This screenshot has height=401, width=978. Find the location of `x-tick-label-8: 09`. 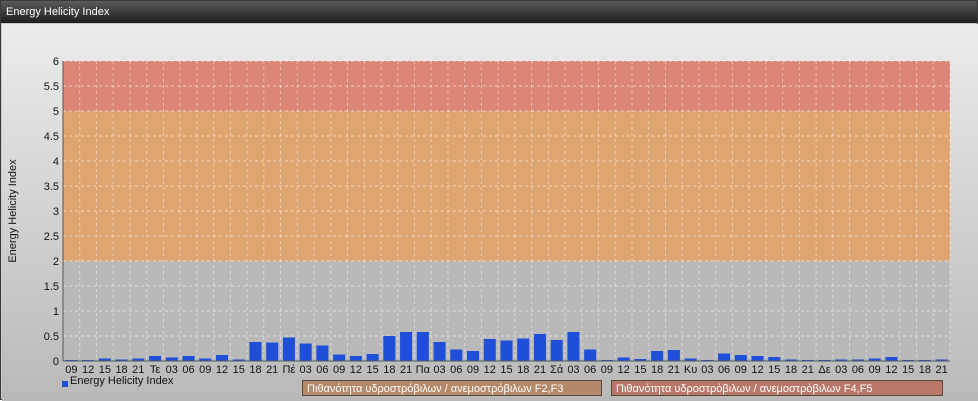

x-tick-label-8: 09 is located at coordinates (205, 370).